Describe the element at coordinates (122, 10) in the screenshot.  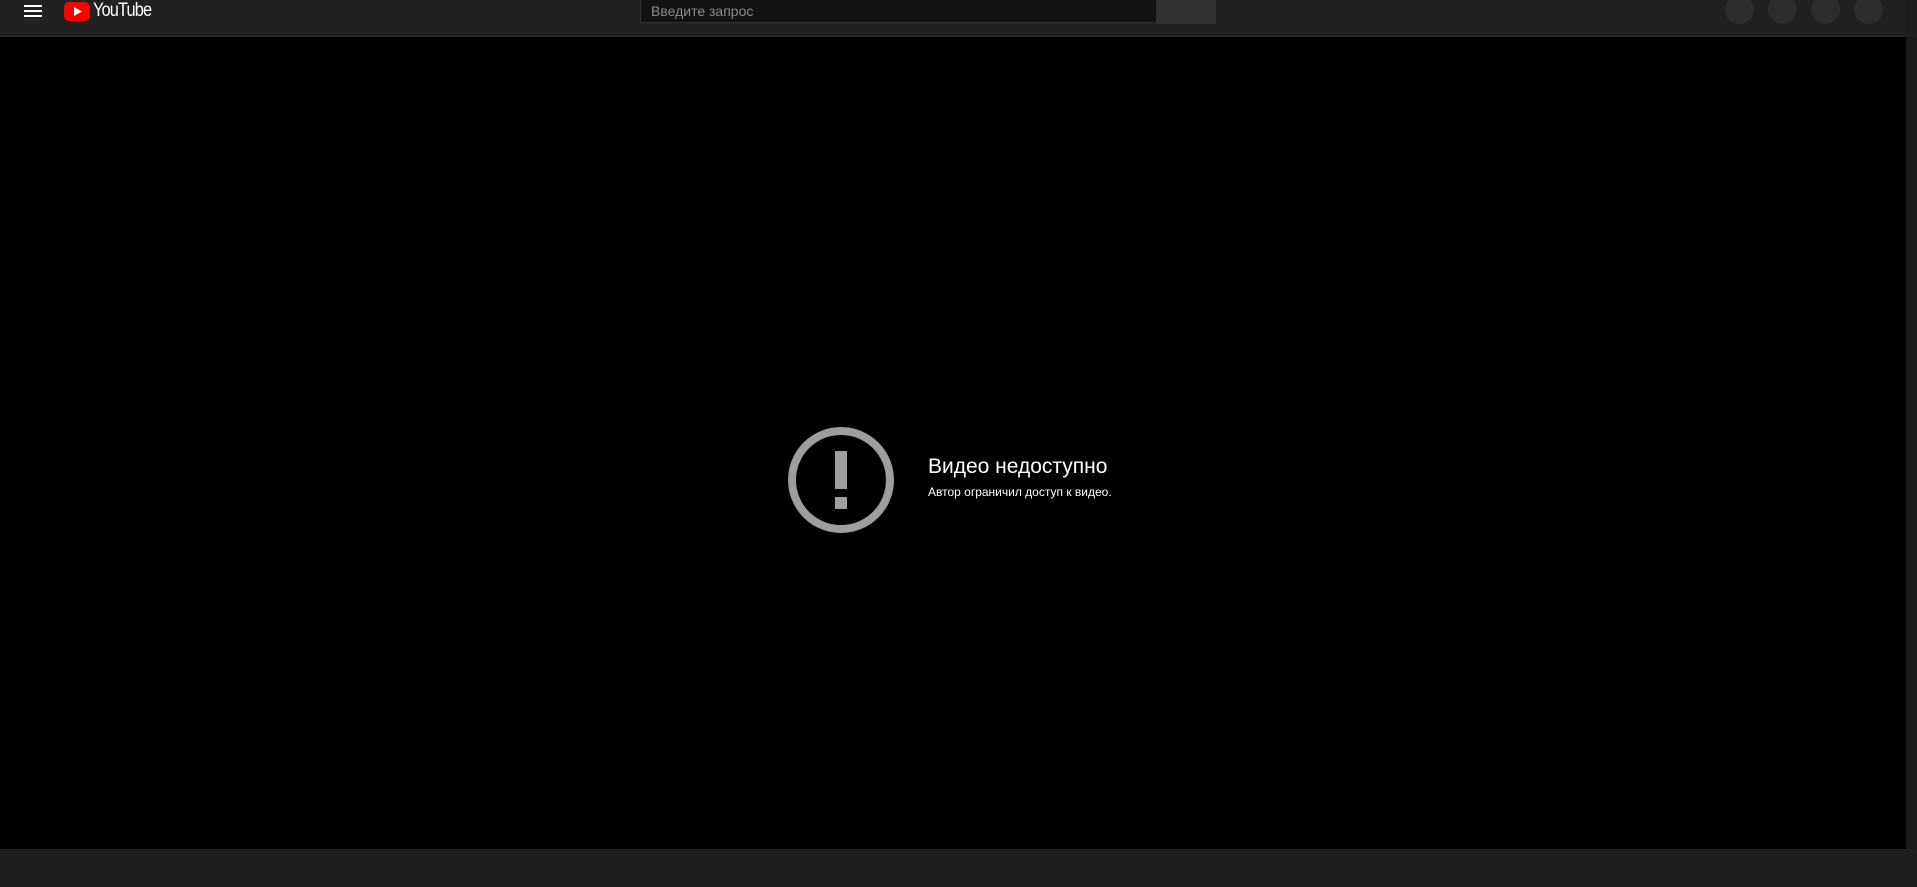
I see `logo-text: YouTube` at that location.